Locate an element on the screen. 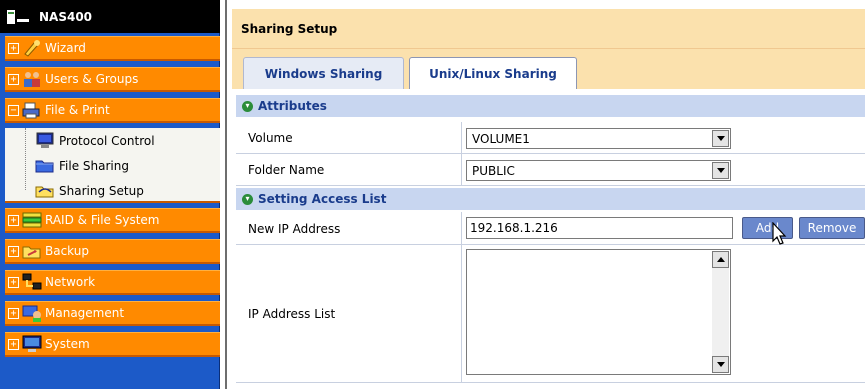 The height and width of the screenshot is (389, 865). scroll-up-icon is located at coordinates (720, 259).